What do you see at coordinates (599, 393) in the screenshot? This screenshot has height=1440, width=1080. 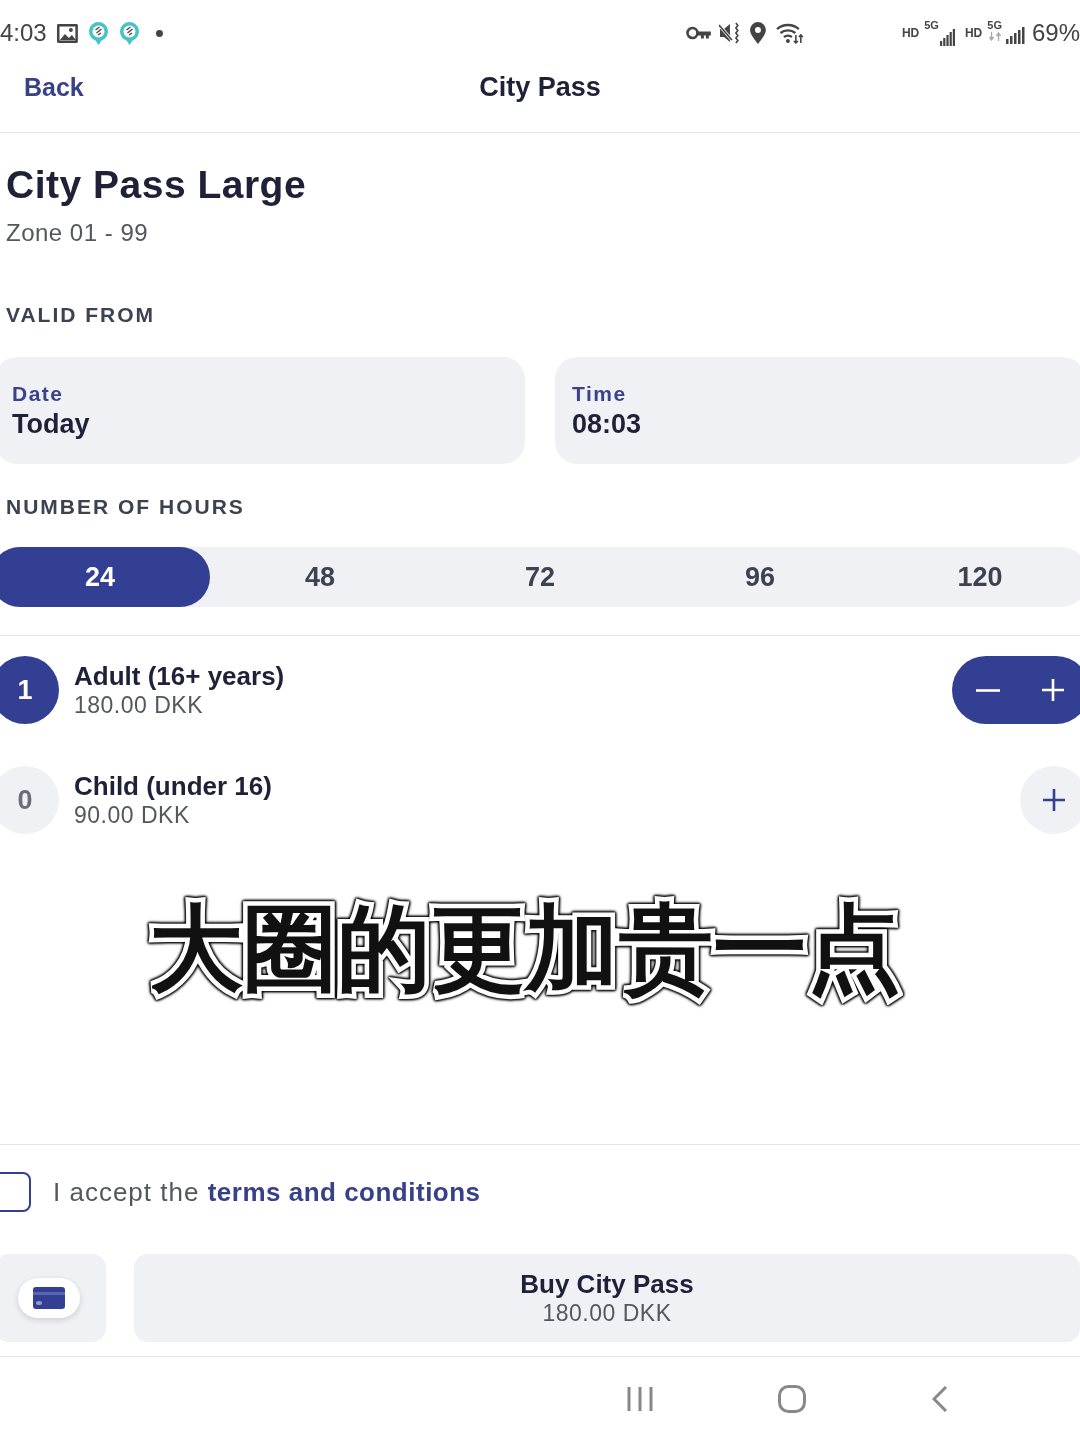 I see `field-label: Time` at bounding box center [599, 393].